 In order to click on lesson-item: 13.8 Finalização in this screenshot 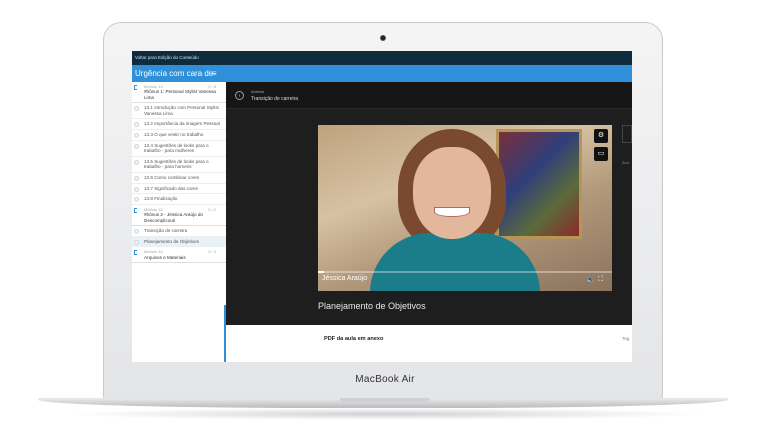, I will do `click(179, 199)`.